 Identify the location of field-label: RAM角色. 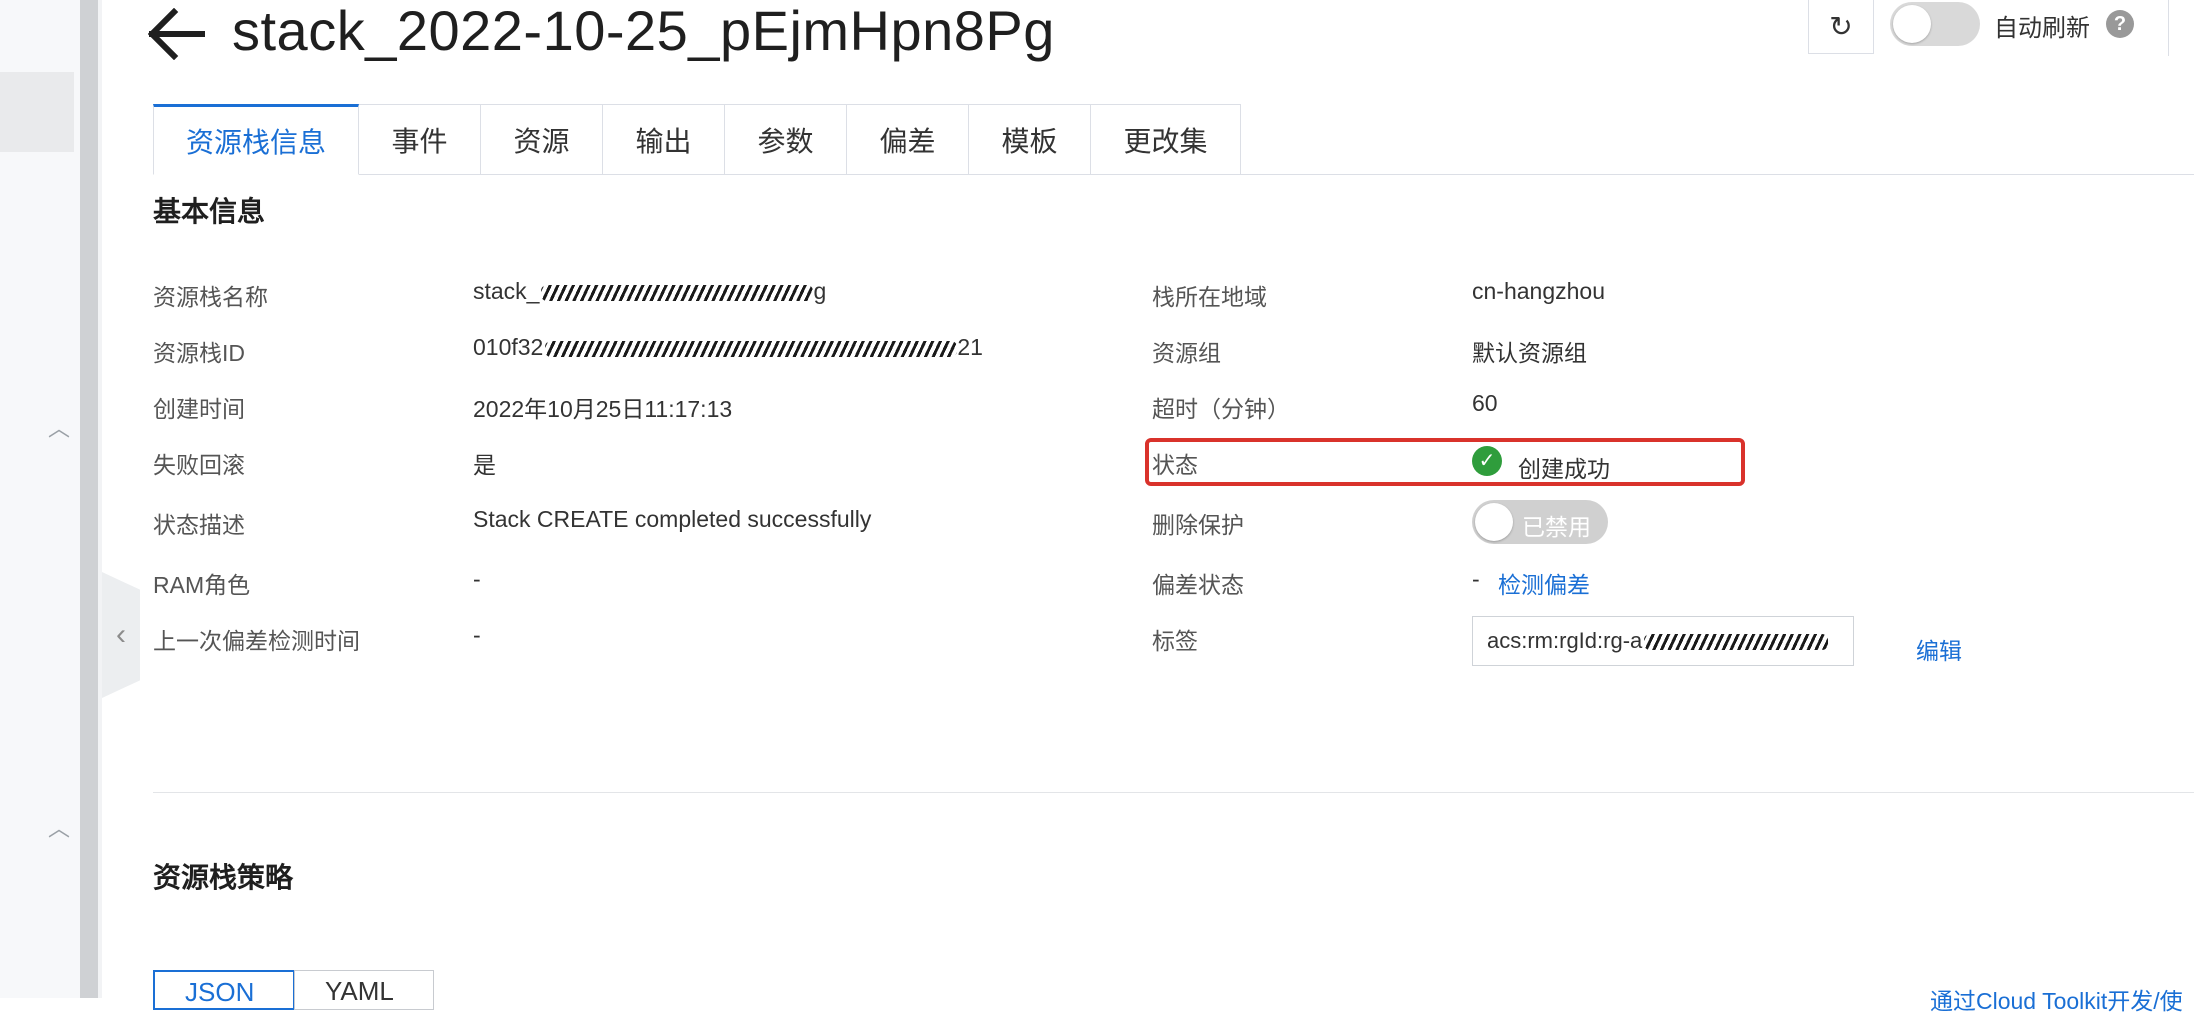
(202, 585).